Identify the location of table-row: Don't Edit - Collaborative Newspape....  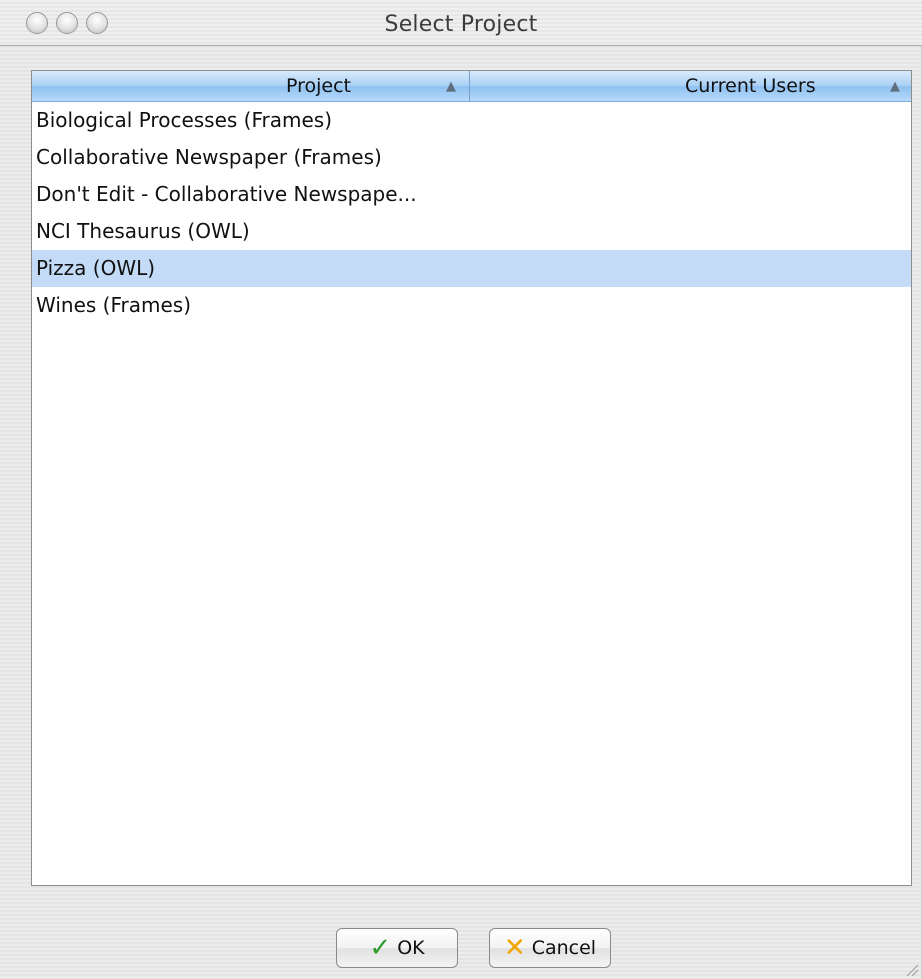
(471, 194).